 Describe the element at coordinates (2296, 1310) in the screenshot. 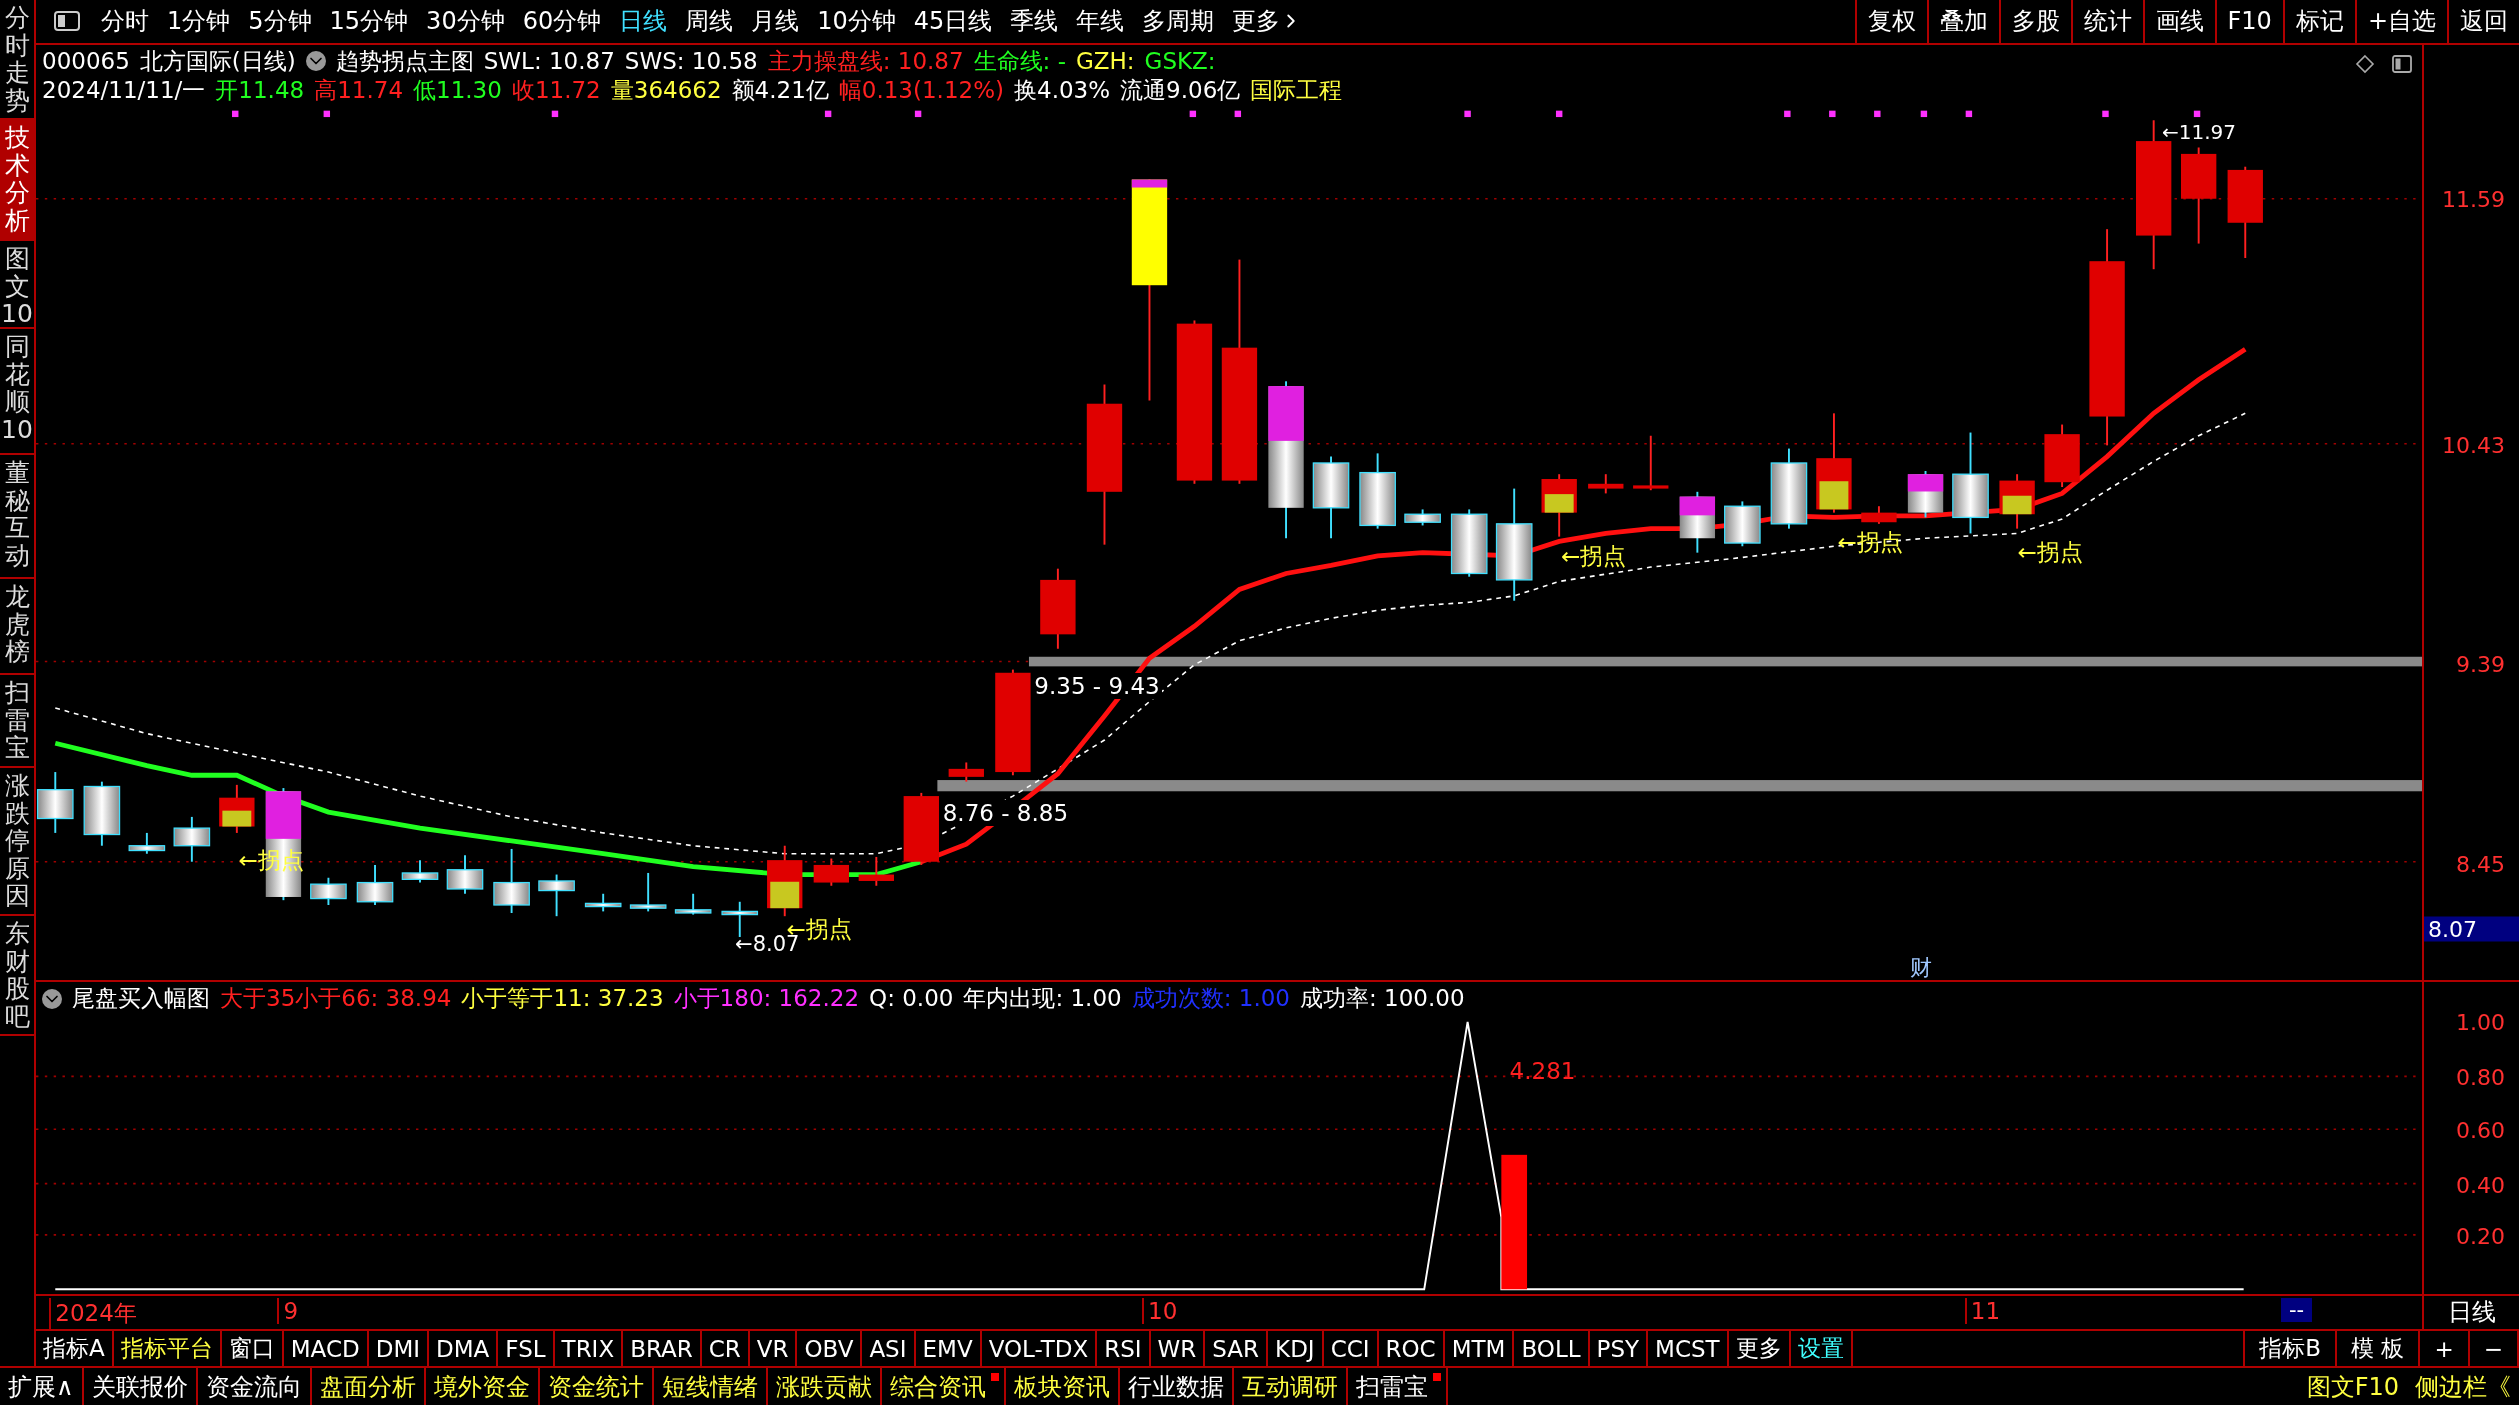

I see `cursor-date-tag: --` at that location.